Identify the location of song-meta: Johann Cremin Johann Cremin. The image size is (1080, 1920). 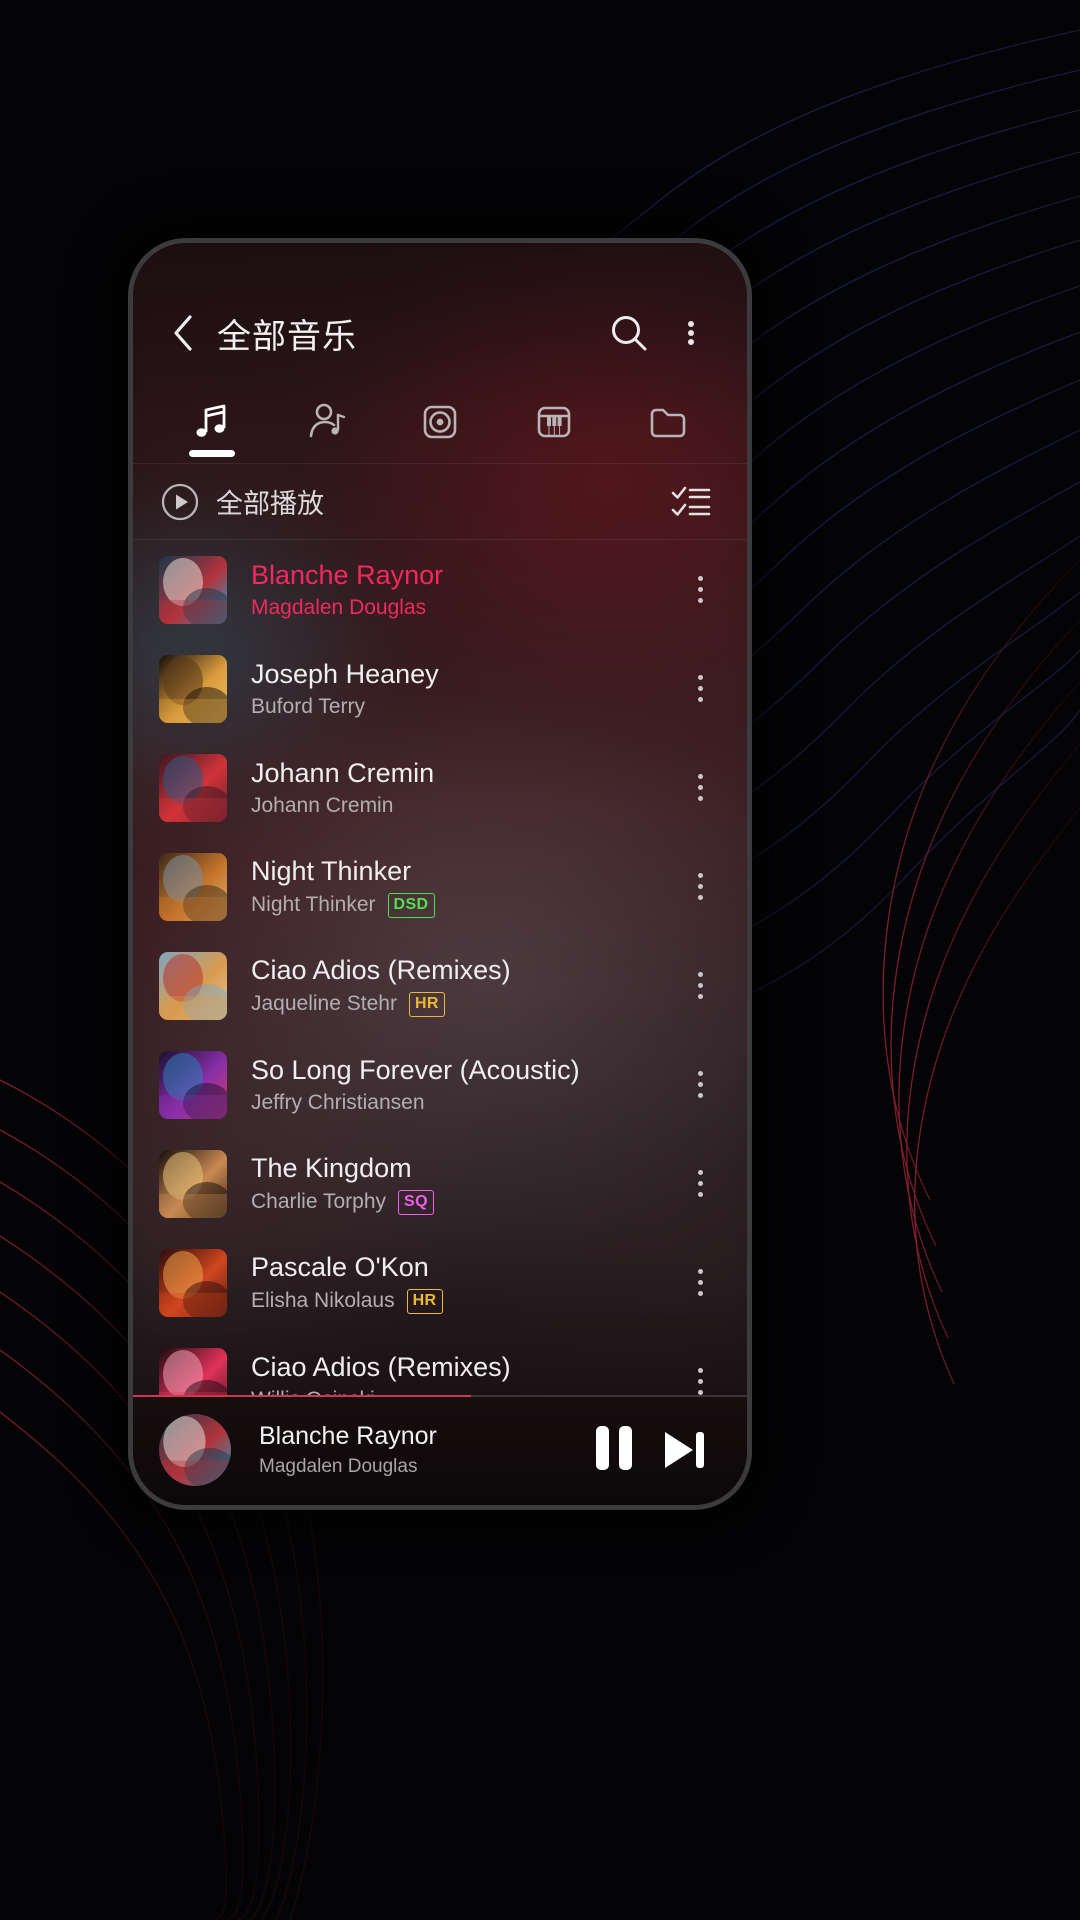
(464, 788).